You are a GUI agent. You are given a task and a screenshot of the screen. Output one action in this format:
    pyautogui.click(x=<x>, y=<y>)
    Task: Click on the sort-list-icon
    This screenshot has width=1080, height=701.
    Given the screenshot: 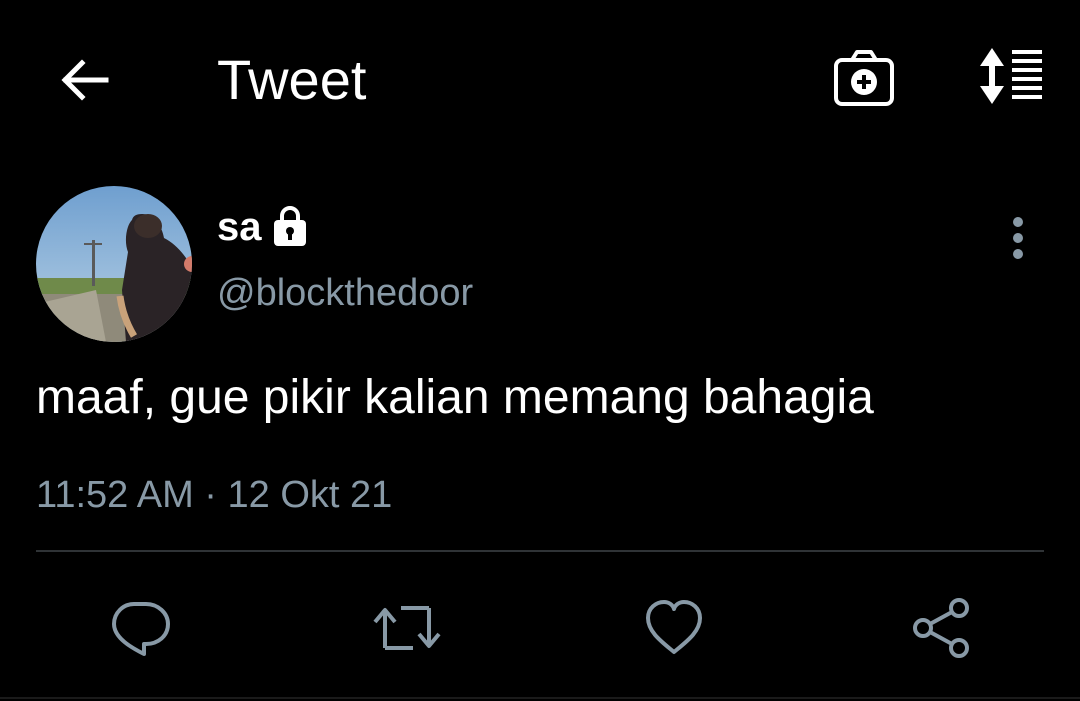 What is the action you would take?
    pyautogui.click(x=1011, y=76)
    